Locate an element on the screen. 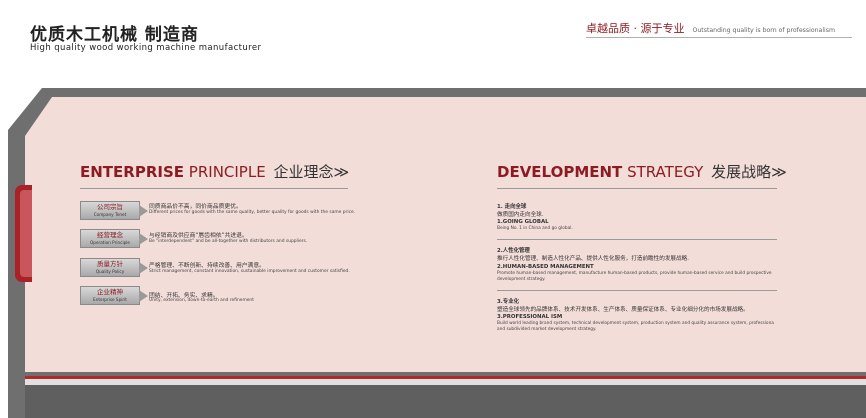 This screenshot has height=418, width=866. strategy-text-cn: 做质国内走向全球. is located at coordinates (520, 215).